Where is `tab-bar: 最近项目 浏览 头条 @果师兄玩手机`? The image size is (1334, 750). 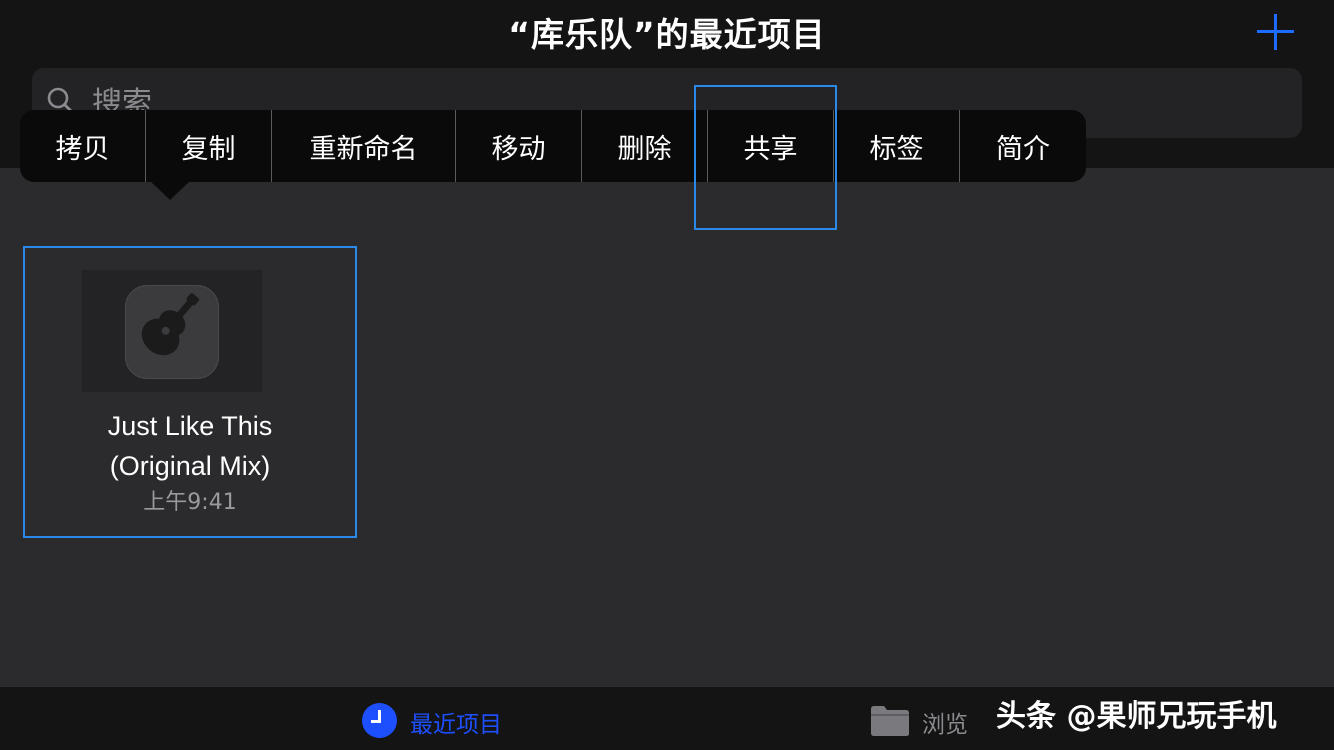
tab-bar: 最近项目 浏览 头条 @果师兄玩手机 is located at coordinates (667, 718).